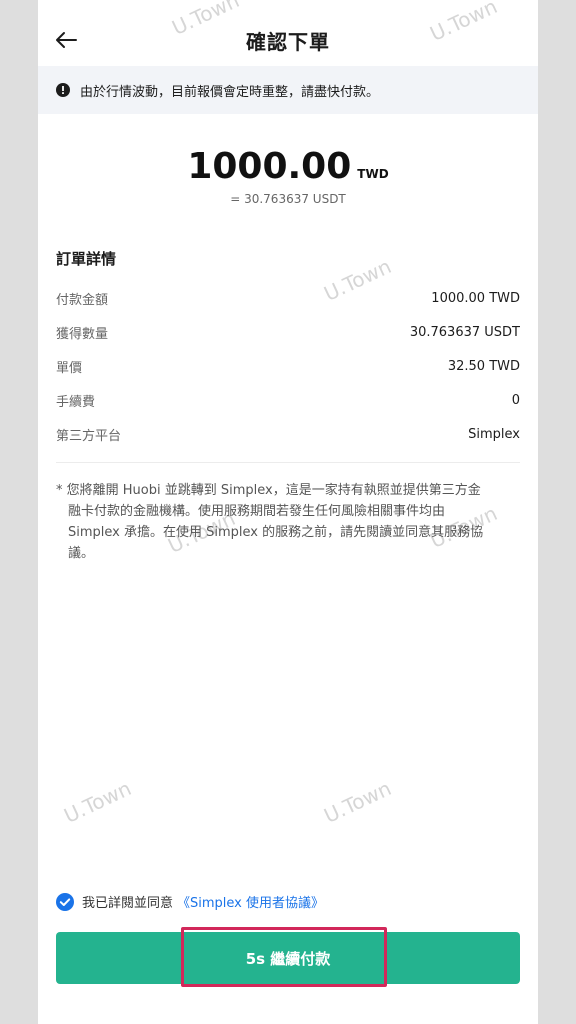 Image resolution: width=576 pixels, height=1024 pixels. What do you see at coordinates (494, 434) in the screenshot?
I see `detail-value: Simplex` at bounding box center [494, 434].